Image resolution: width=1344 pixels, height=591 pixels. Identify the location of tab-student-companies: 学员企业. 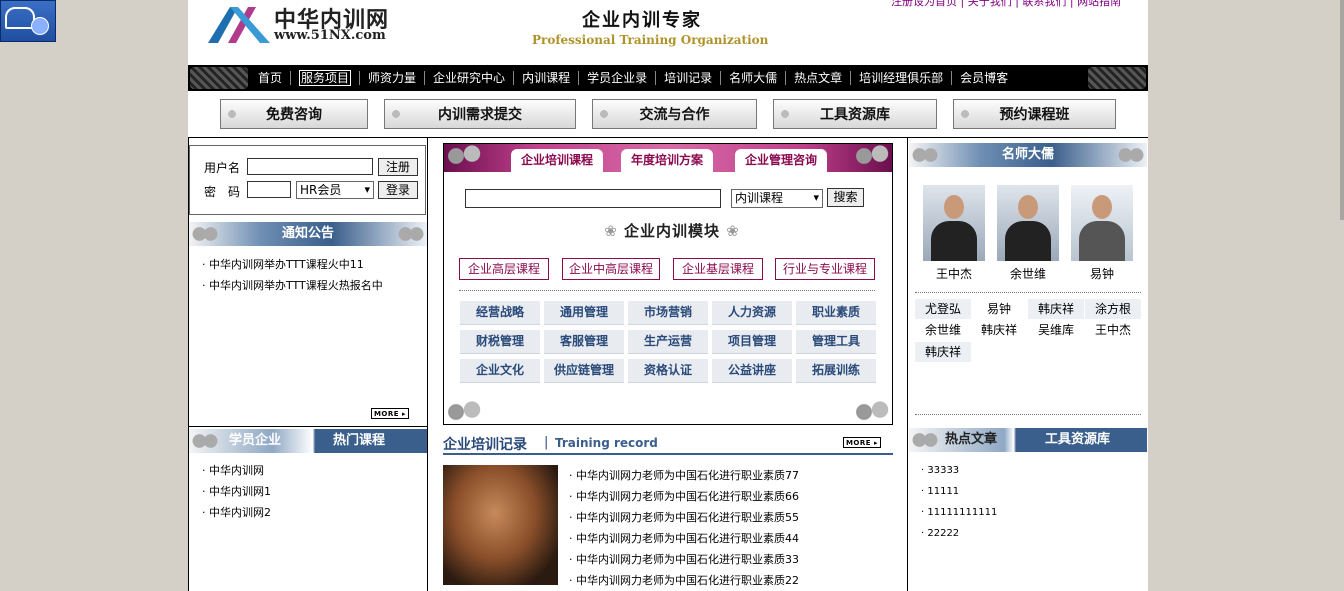
(255, 441).